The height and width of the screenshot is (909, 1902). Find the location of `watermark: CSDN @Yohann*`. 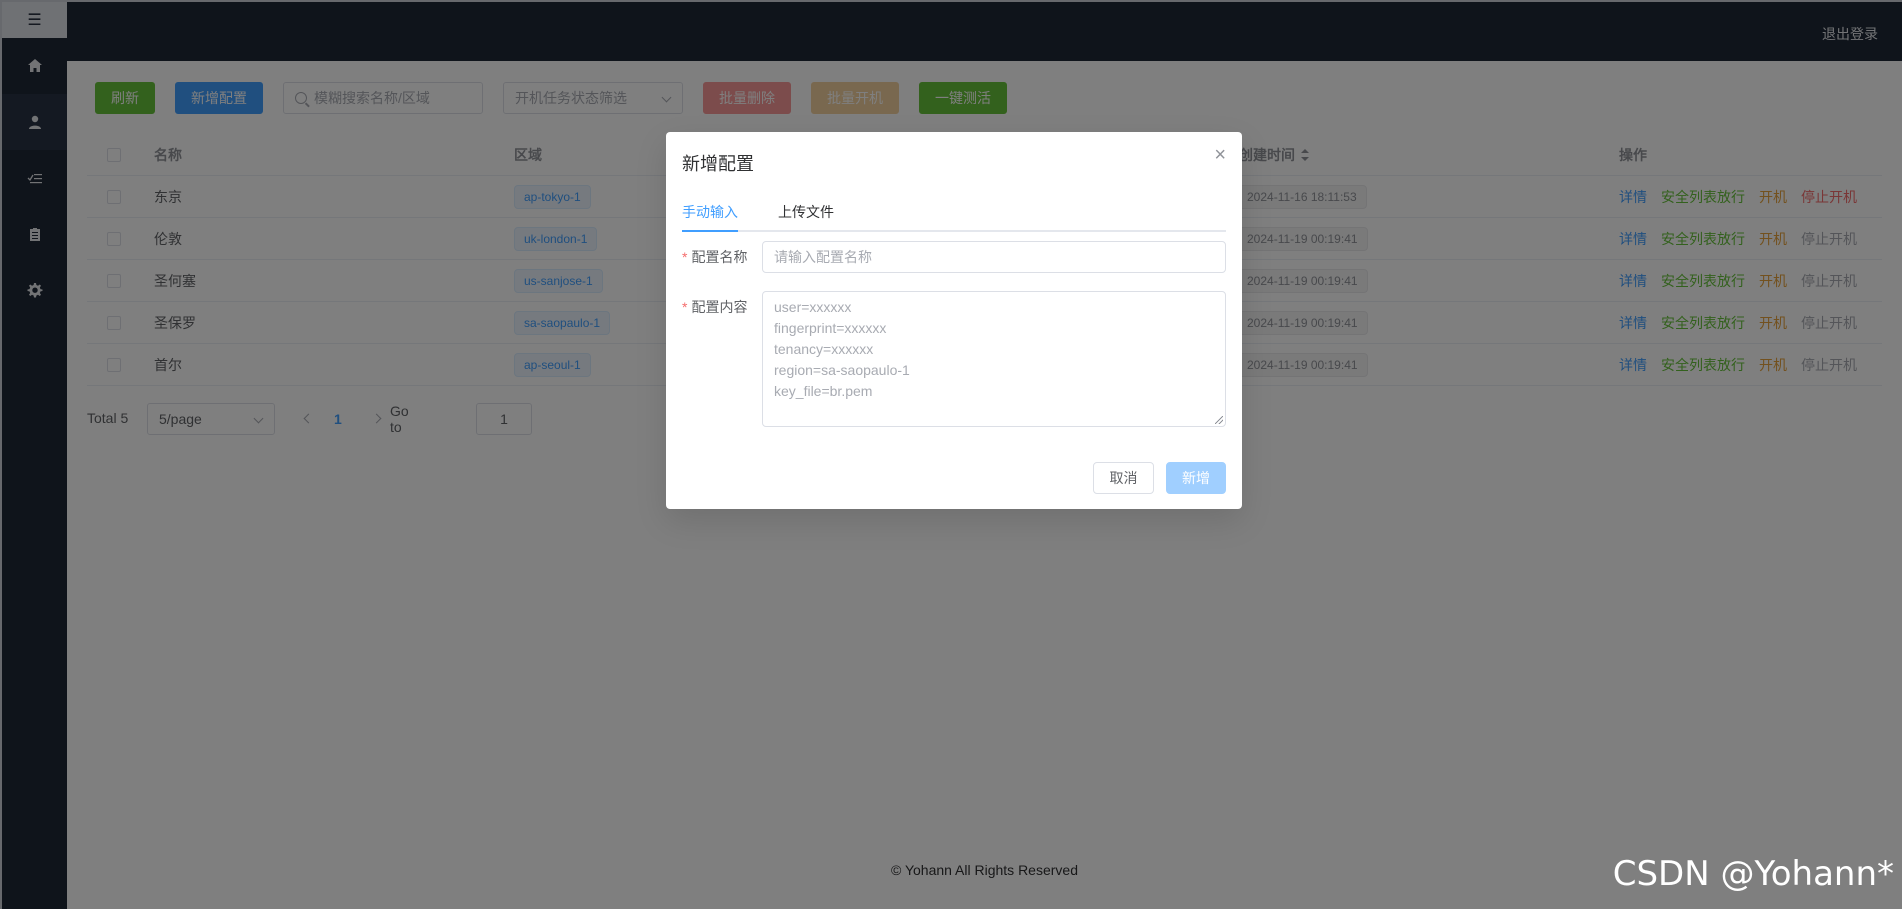

watermark: CSDN @Yohann* is located at coordinates (1753, 874).